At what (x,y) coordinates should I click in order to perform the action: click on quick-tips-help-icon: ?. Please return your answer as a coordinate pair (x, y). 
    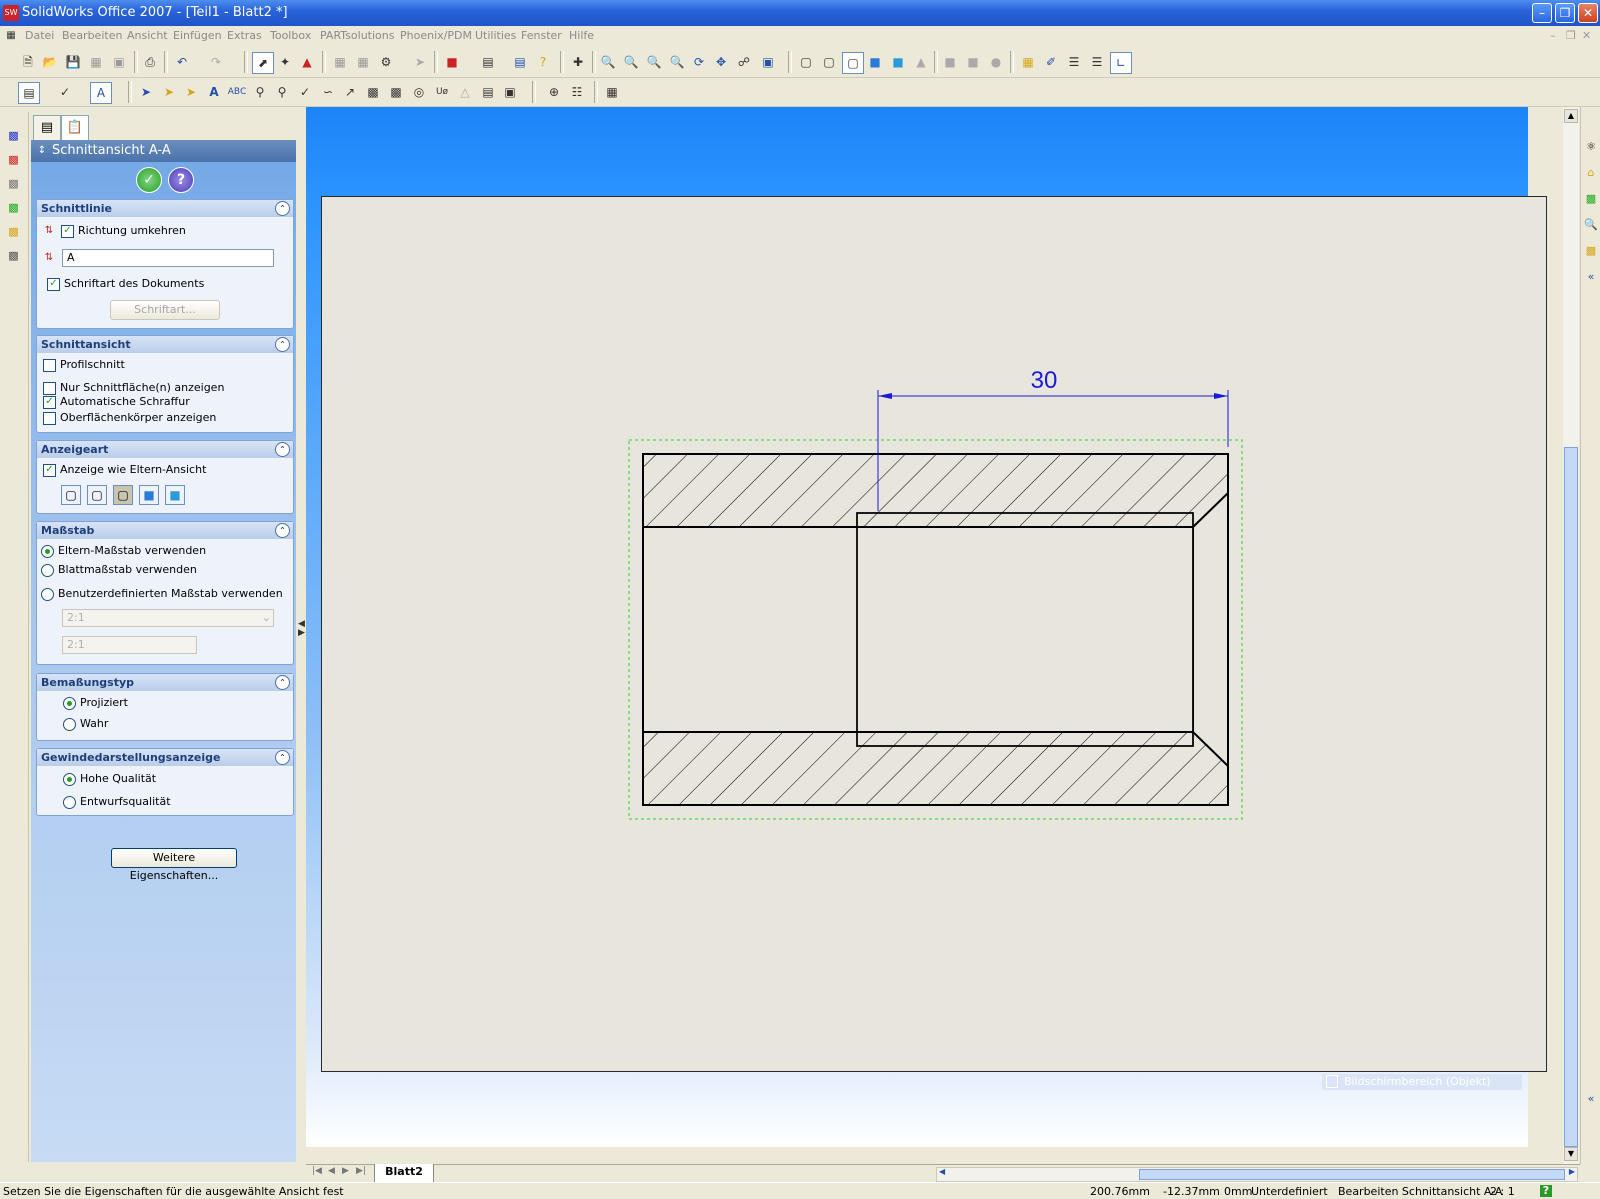
    Looking at the image, I should click on (1546, 1191).